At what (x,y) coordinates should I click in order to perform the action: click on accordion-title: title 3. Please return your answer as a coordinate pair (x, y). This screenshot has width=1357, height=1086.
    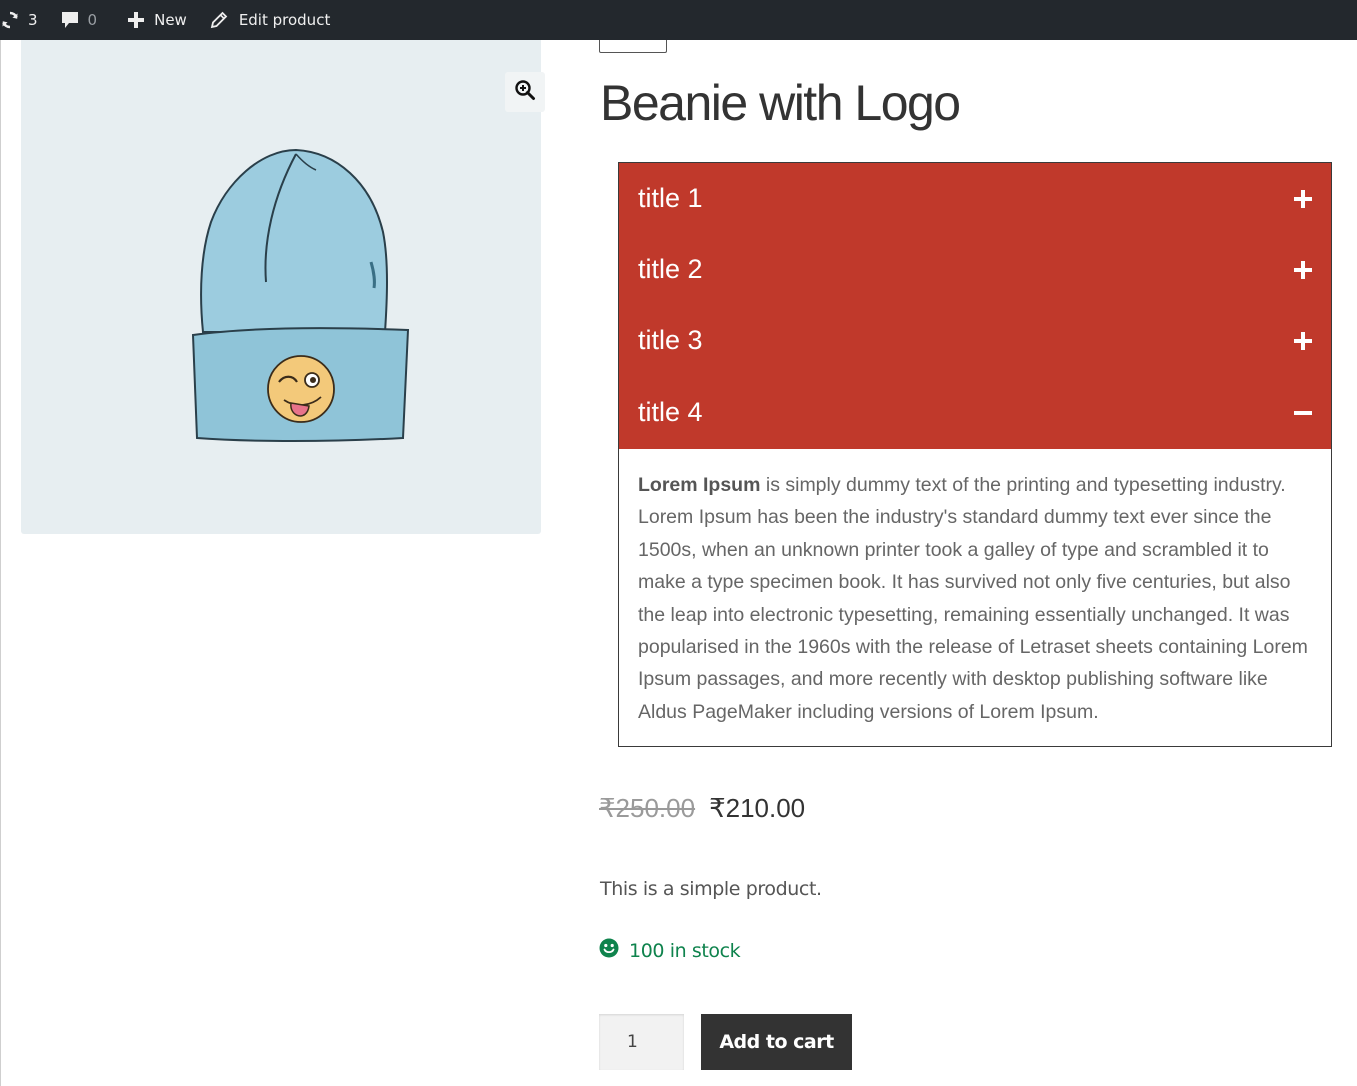
    Looking at the image, I should click on (670, 340).